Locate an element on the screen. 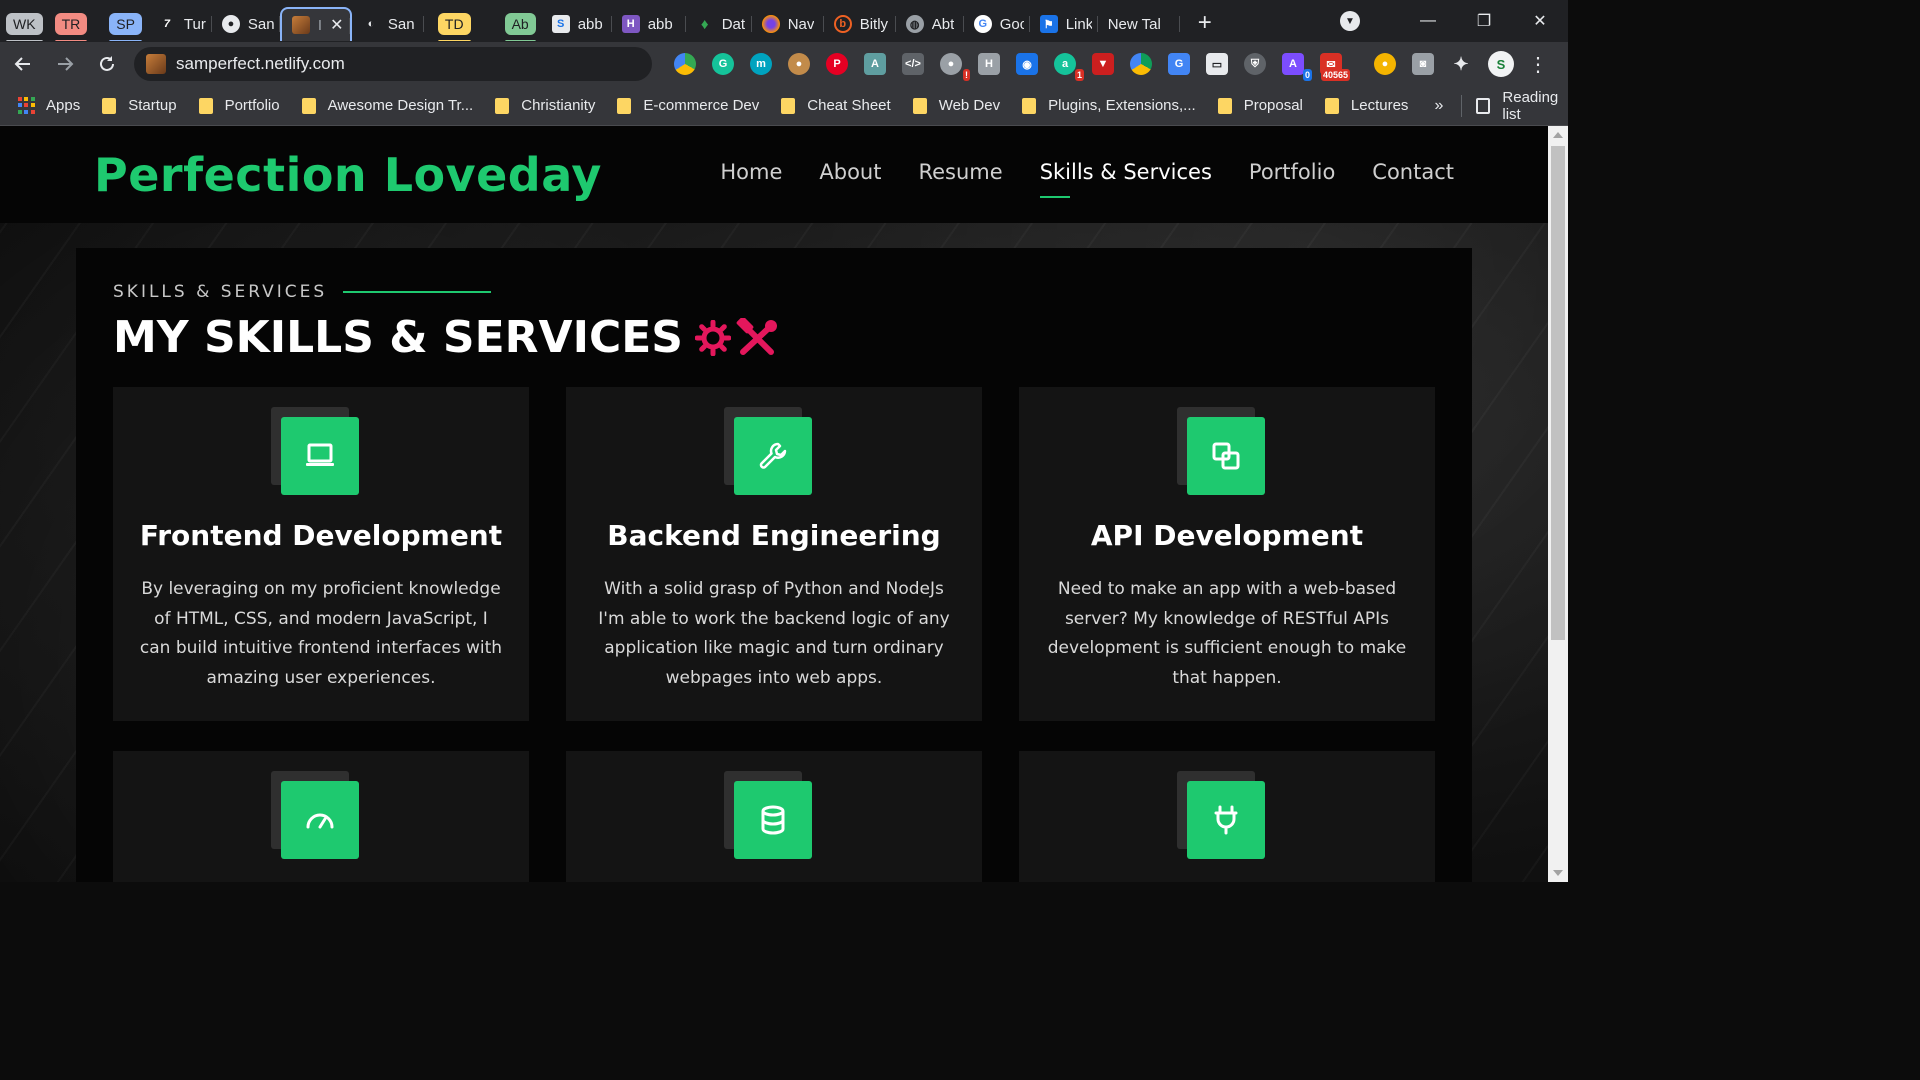 Image resolution: width=1920 pixels, height=1080 pixels. window-controls: ▼ — ❐ ✕ is located at coordinates (1454, 21).